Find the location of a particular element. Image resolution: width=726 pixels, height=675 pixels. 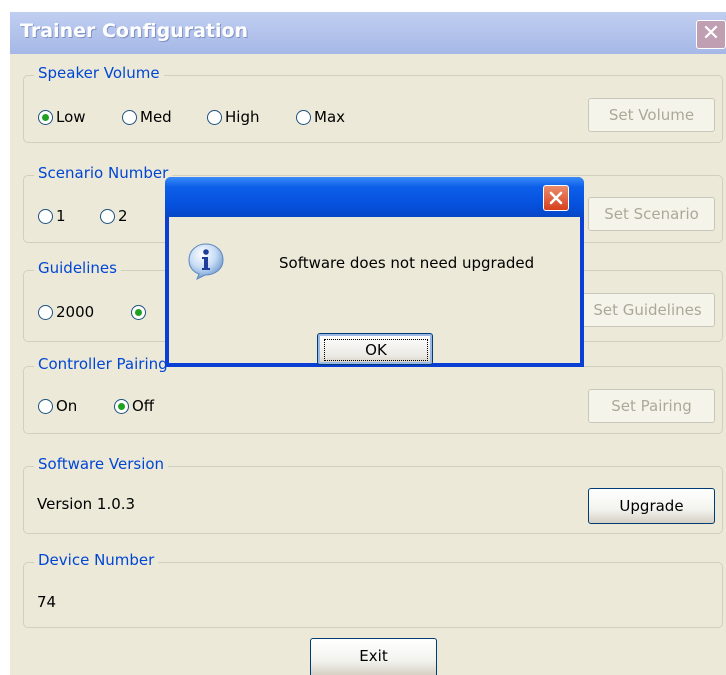

close-icon: ✕ is located at coordinates (711, 34).